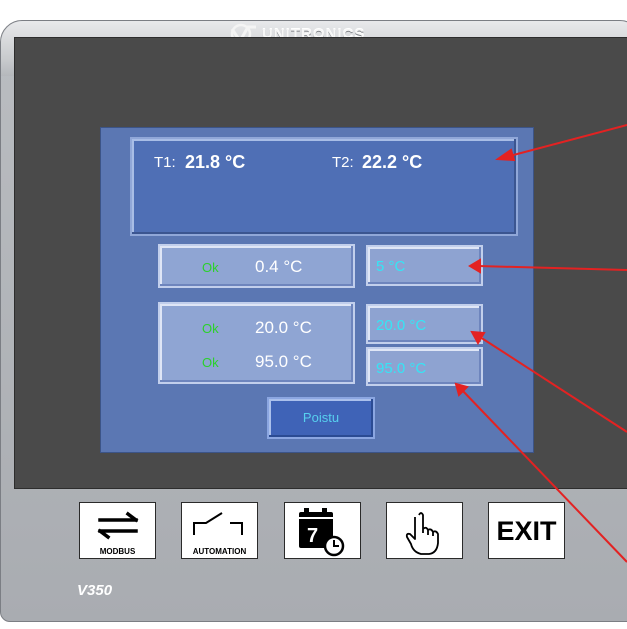 This screenshot has width=627, height=629. I want to click on automation-key: AUTOMATION, so click(219, 530).